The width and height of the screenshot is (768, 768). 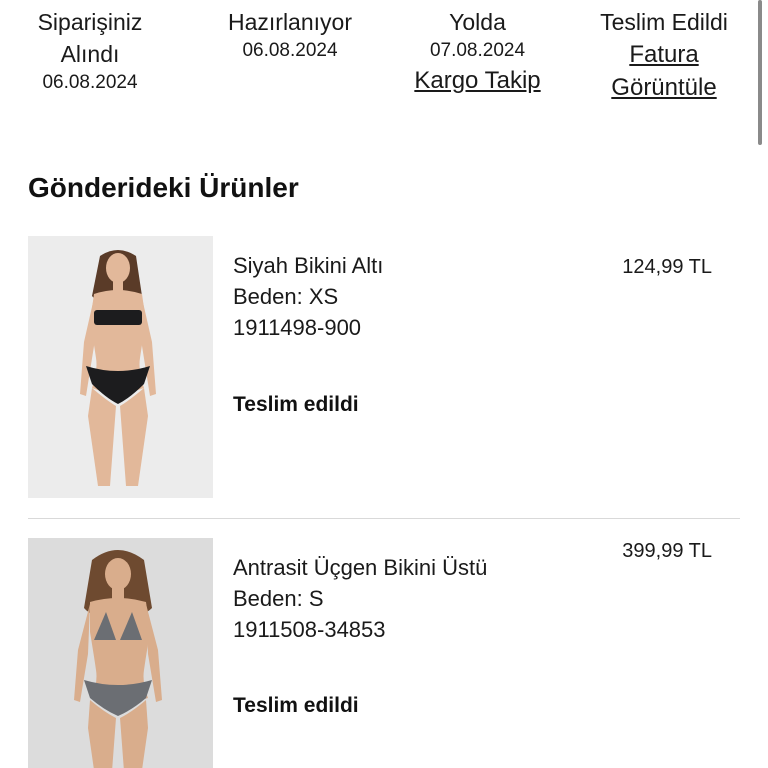 What do you see at coordinates (360, 567) in the screenshot?
I see `product-name: Antrasit Üçgen Bikini Üstü` at bounding box center [360, 567].